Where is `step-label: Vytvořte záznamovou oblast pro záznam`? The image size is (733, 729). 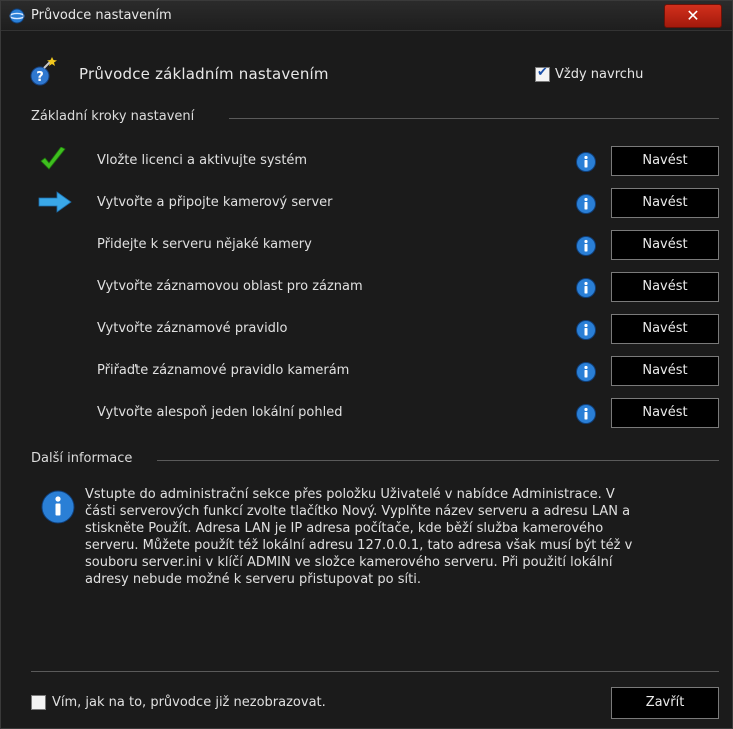 step-label: Vytvořte záznamovou oblast pro záznam is located at coordinates (230, 286).